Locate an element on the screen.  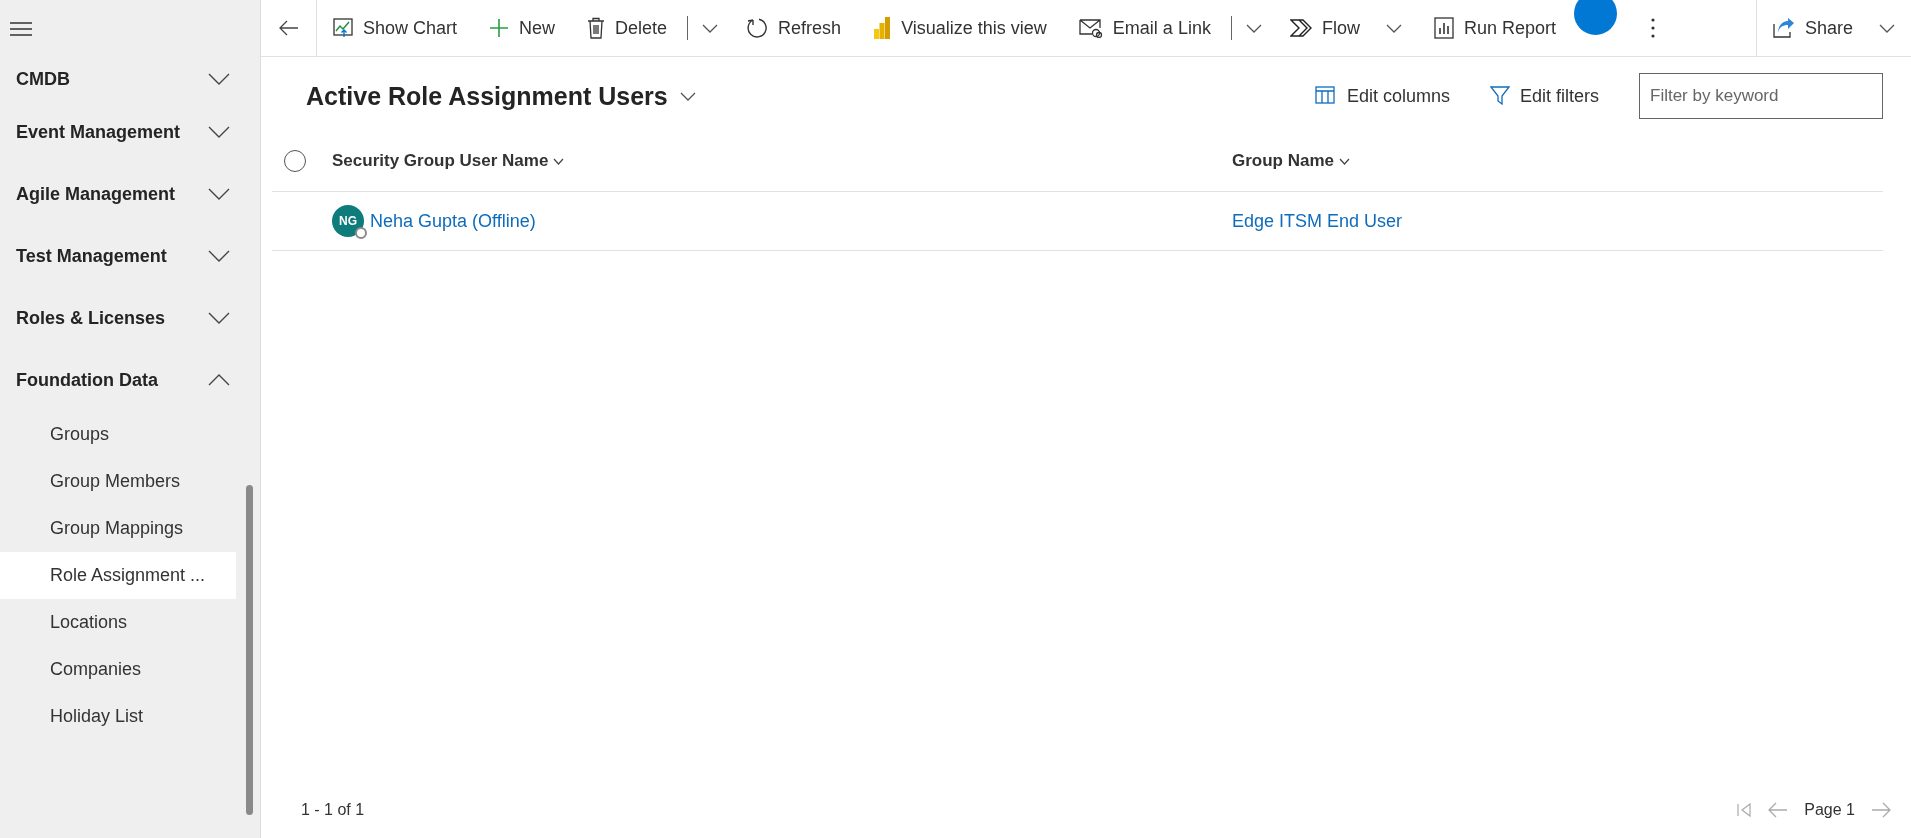
toolbar-button: Flow is located at coordinates (1345, 28).